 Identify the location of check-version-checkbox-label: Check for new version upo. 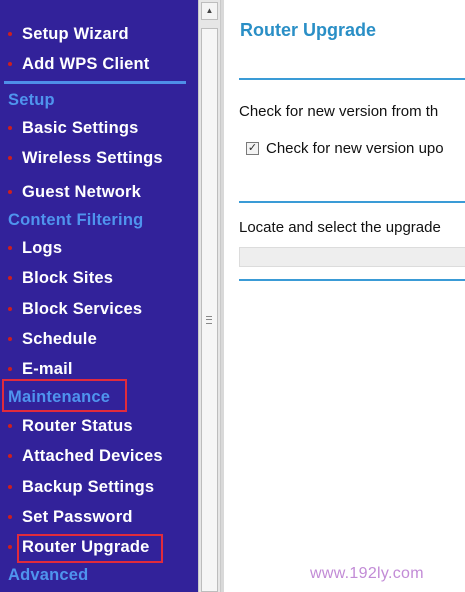
(355, 148).